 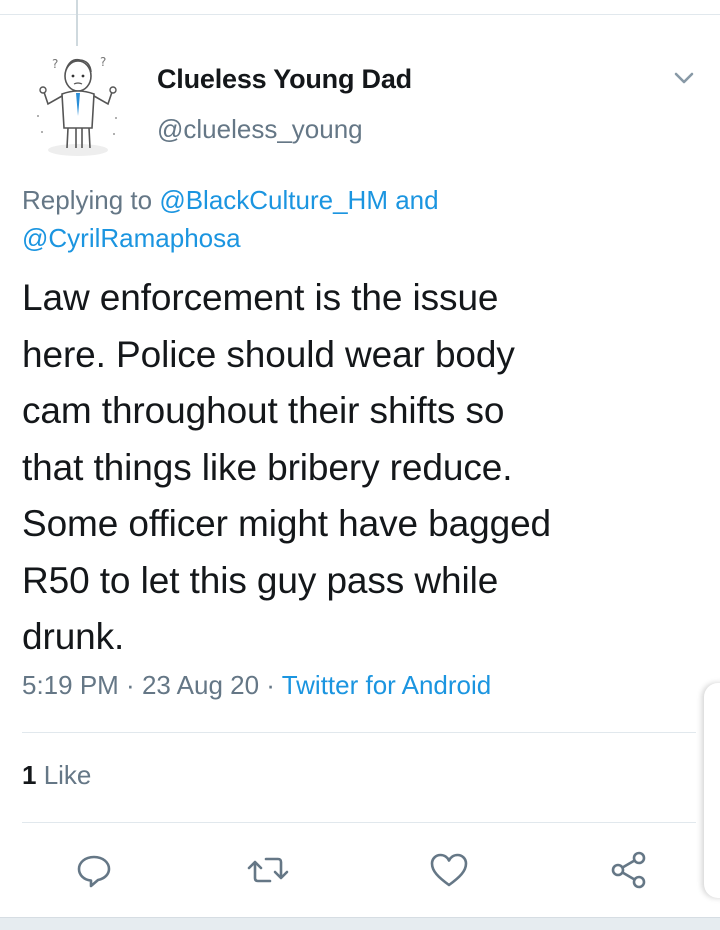 What do you see at coordinates (712, 790) in the screenshot?
I see `edge-panel-handle` at bounding box center [712, 790].